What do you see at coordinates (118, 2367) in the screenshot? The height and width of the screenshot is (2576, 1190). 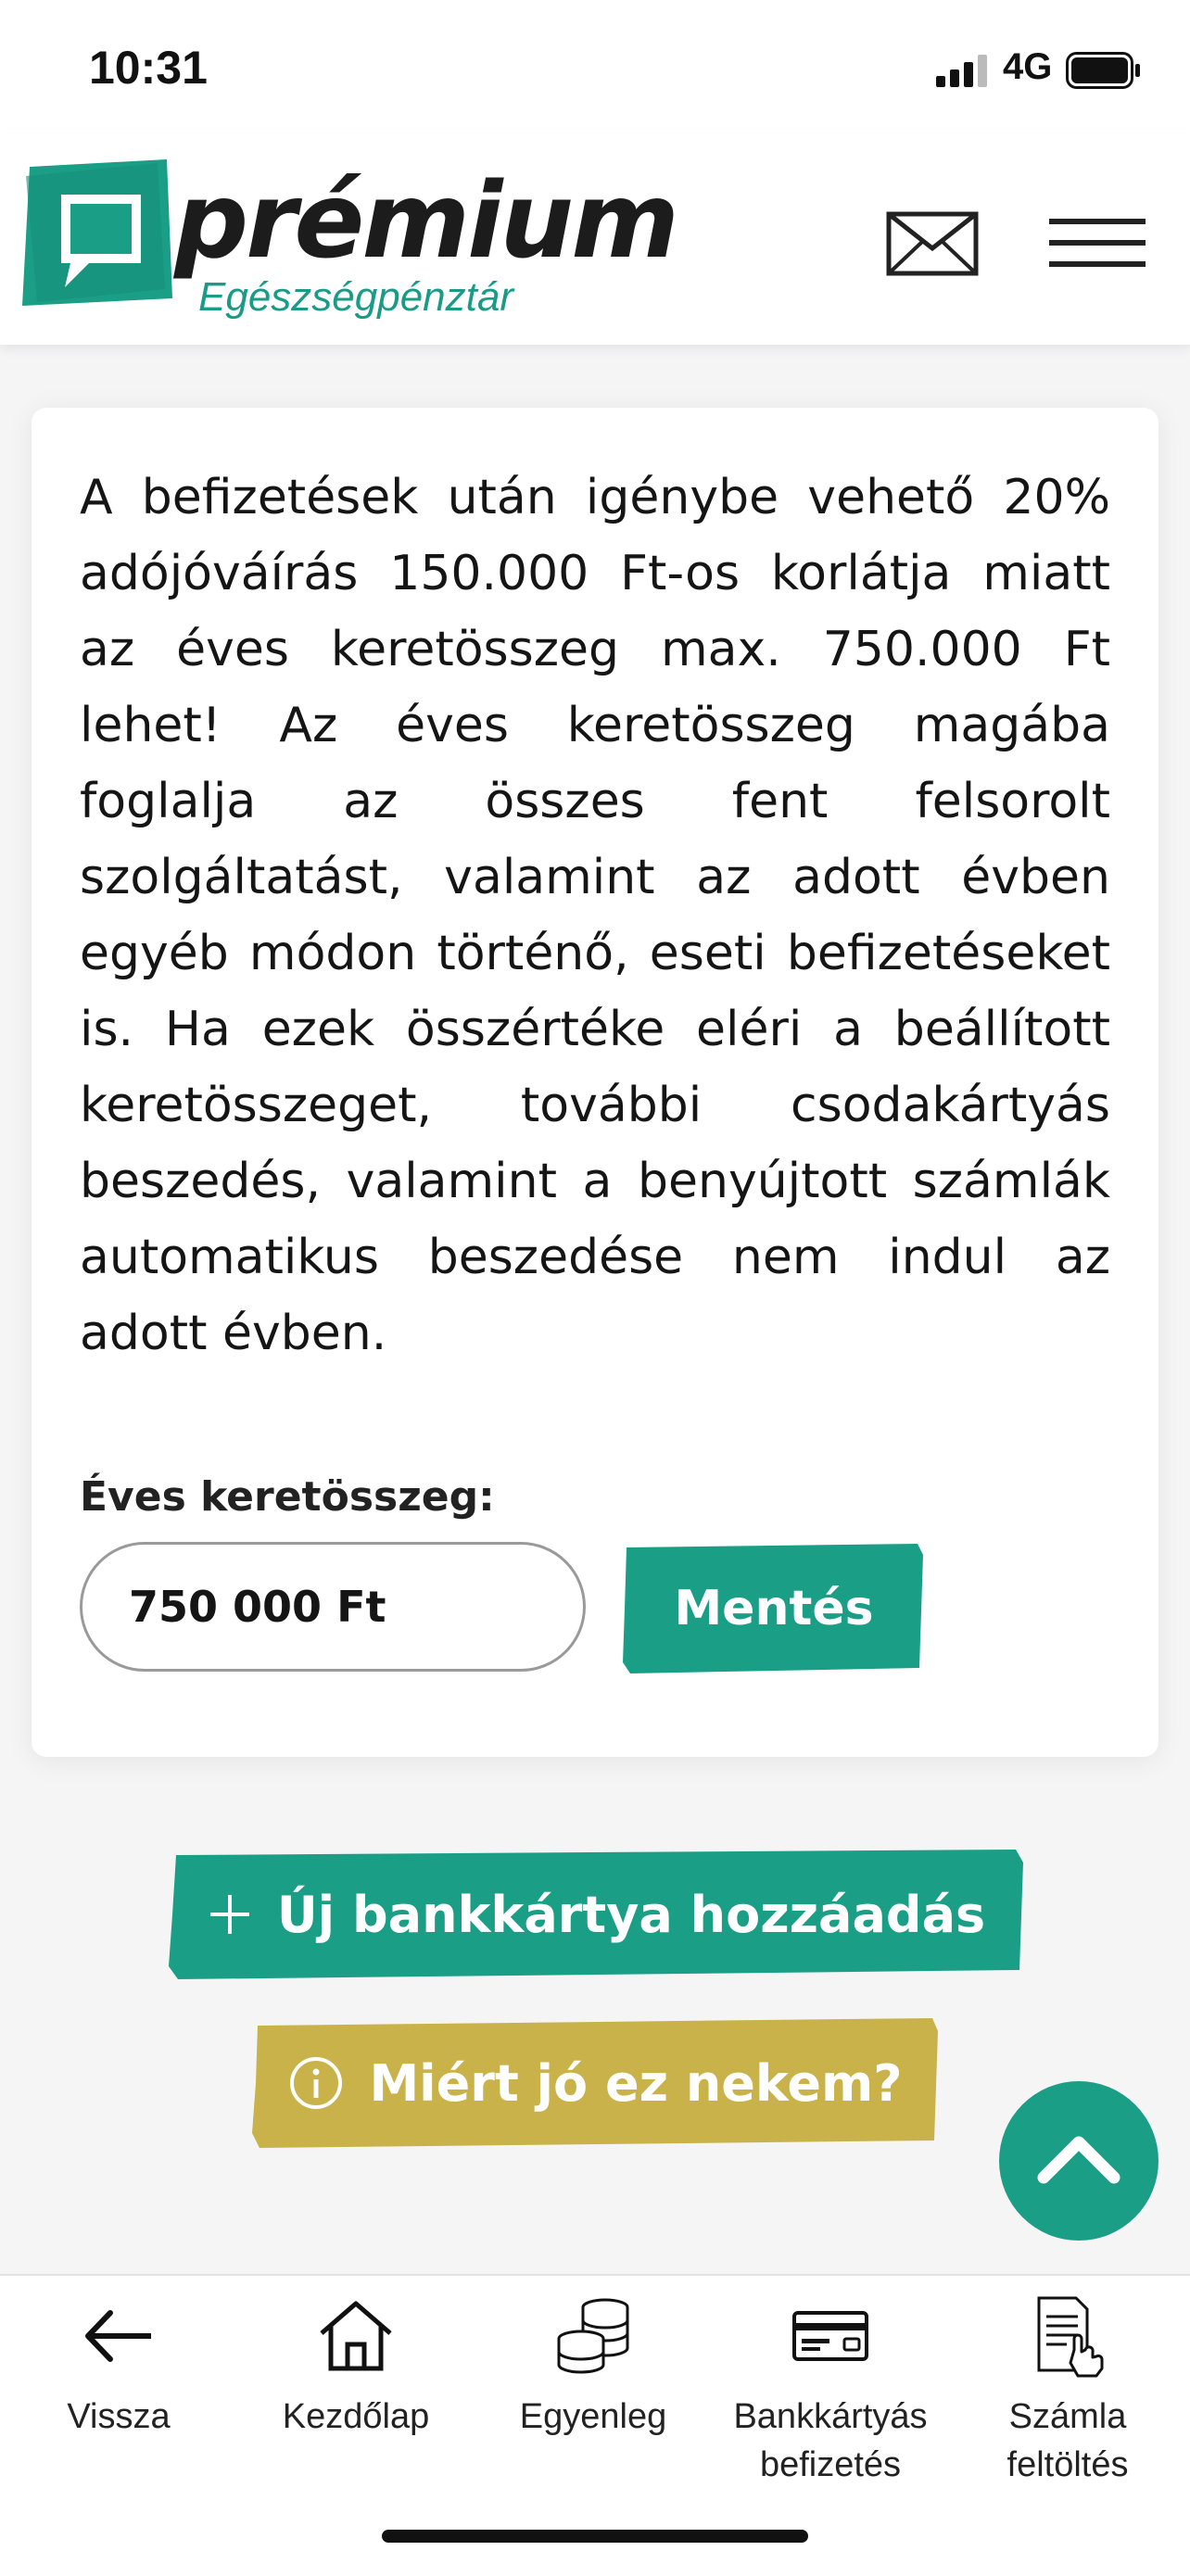 I see `nav-item-back: Vissza` at bounding box center [118, 2367].